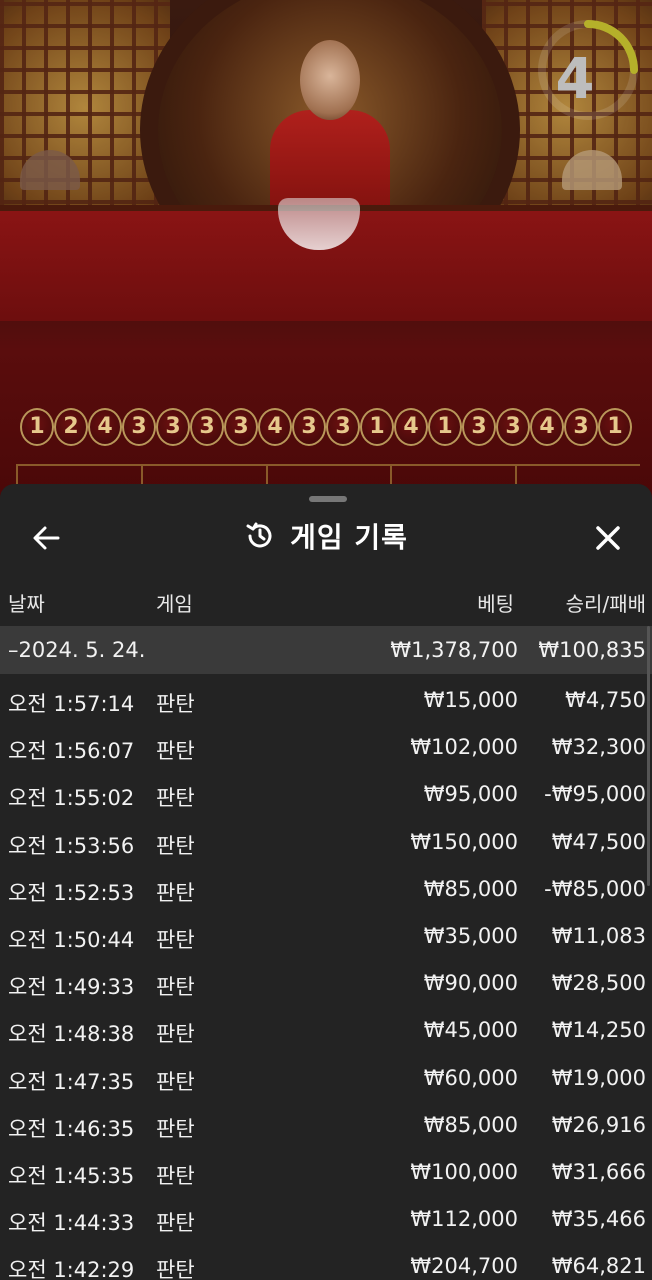 Image resolution: width=652 pixels, height=1280 pixels. I want to click on row-time: 오전 1:46:35, so click(71, 1128).